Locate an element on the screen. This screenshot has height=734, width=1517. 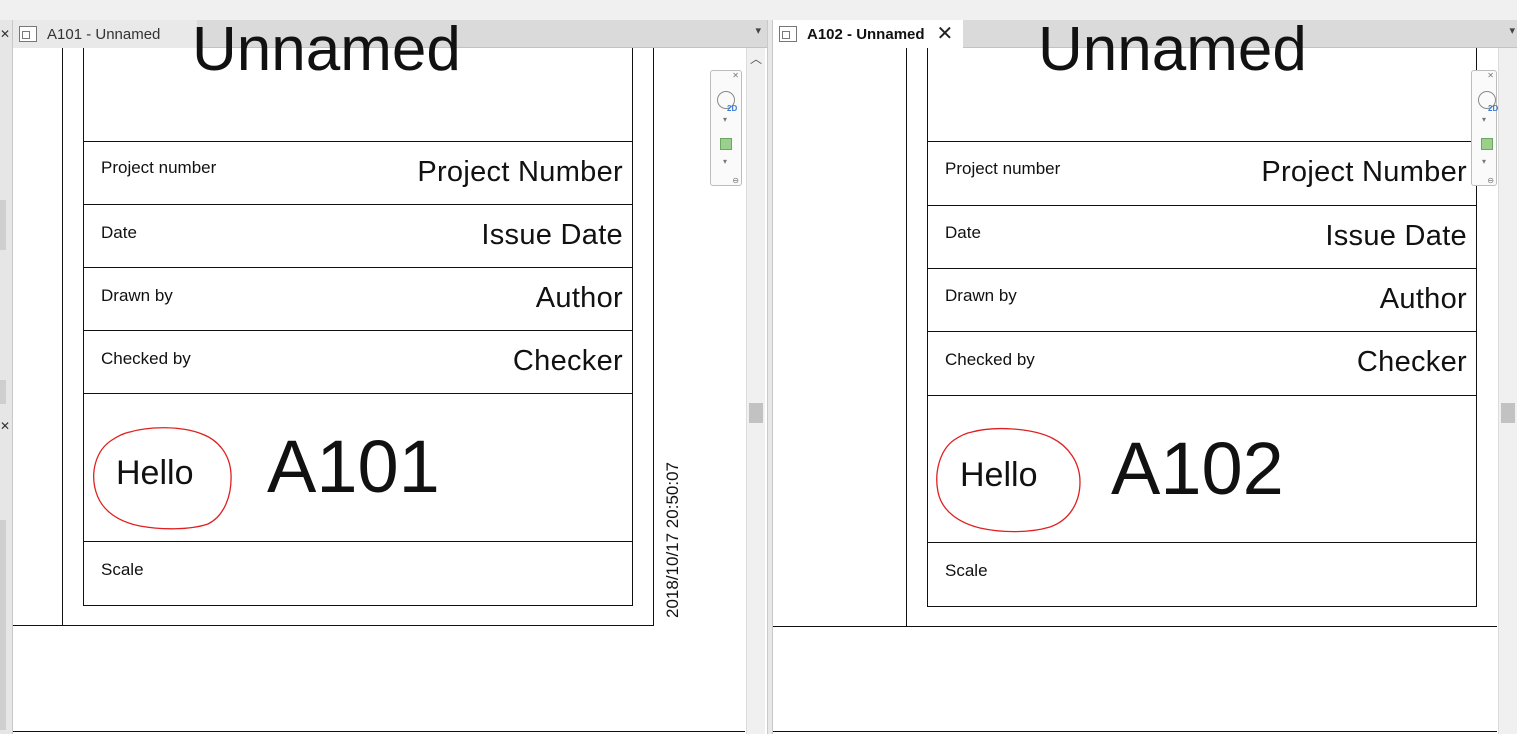
tab-title: A102 - Unnamed is located at coordinates (866, 34).